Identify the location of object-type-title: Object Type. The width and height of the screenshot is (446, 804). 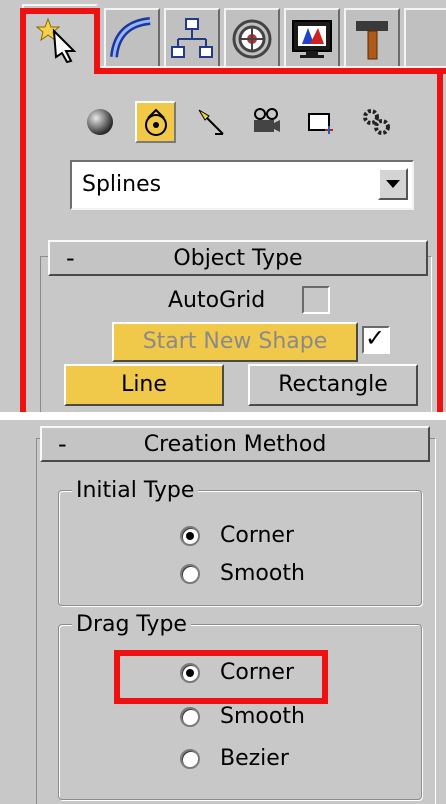
(238, 258).